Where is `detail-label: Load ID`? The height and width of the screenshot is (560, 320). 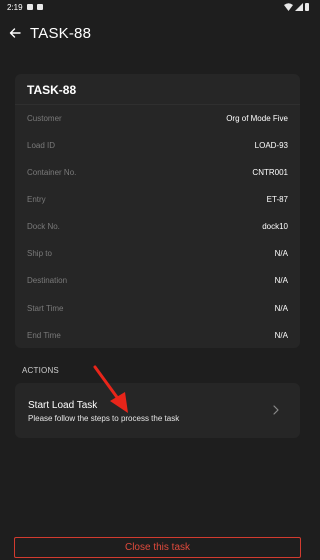 detail-label: Load ID is located at coordinates (41, 145).